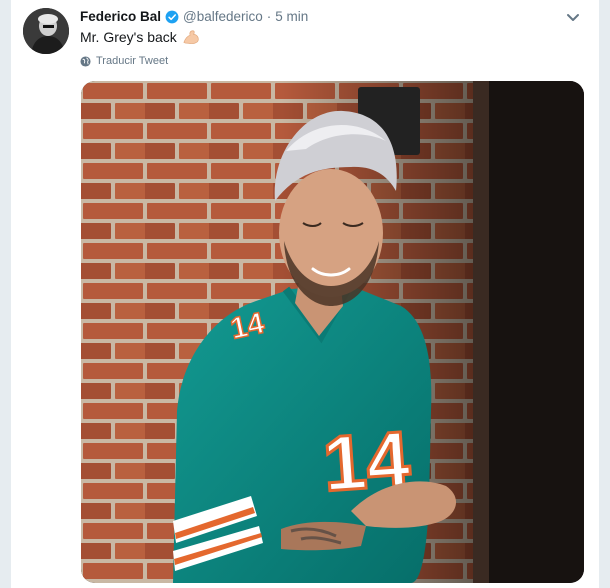 The image size is (610, 588). Describe the element at coordinates (573, 17) in the screenshot. I see `chevron-down-icon` at that location.